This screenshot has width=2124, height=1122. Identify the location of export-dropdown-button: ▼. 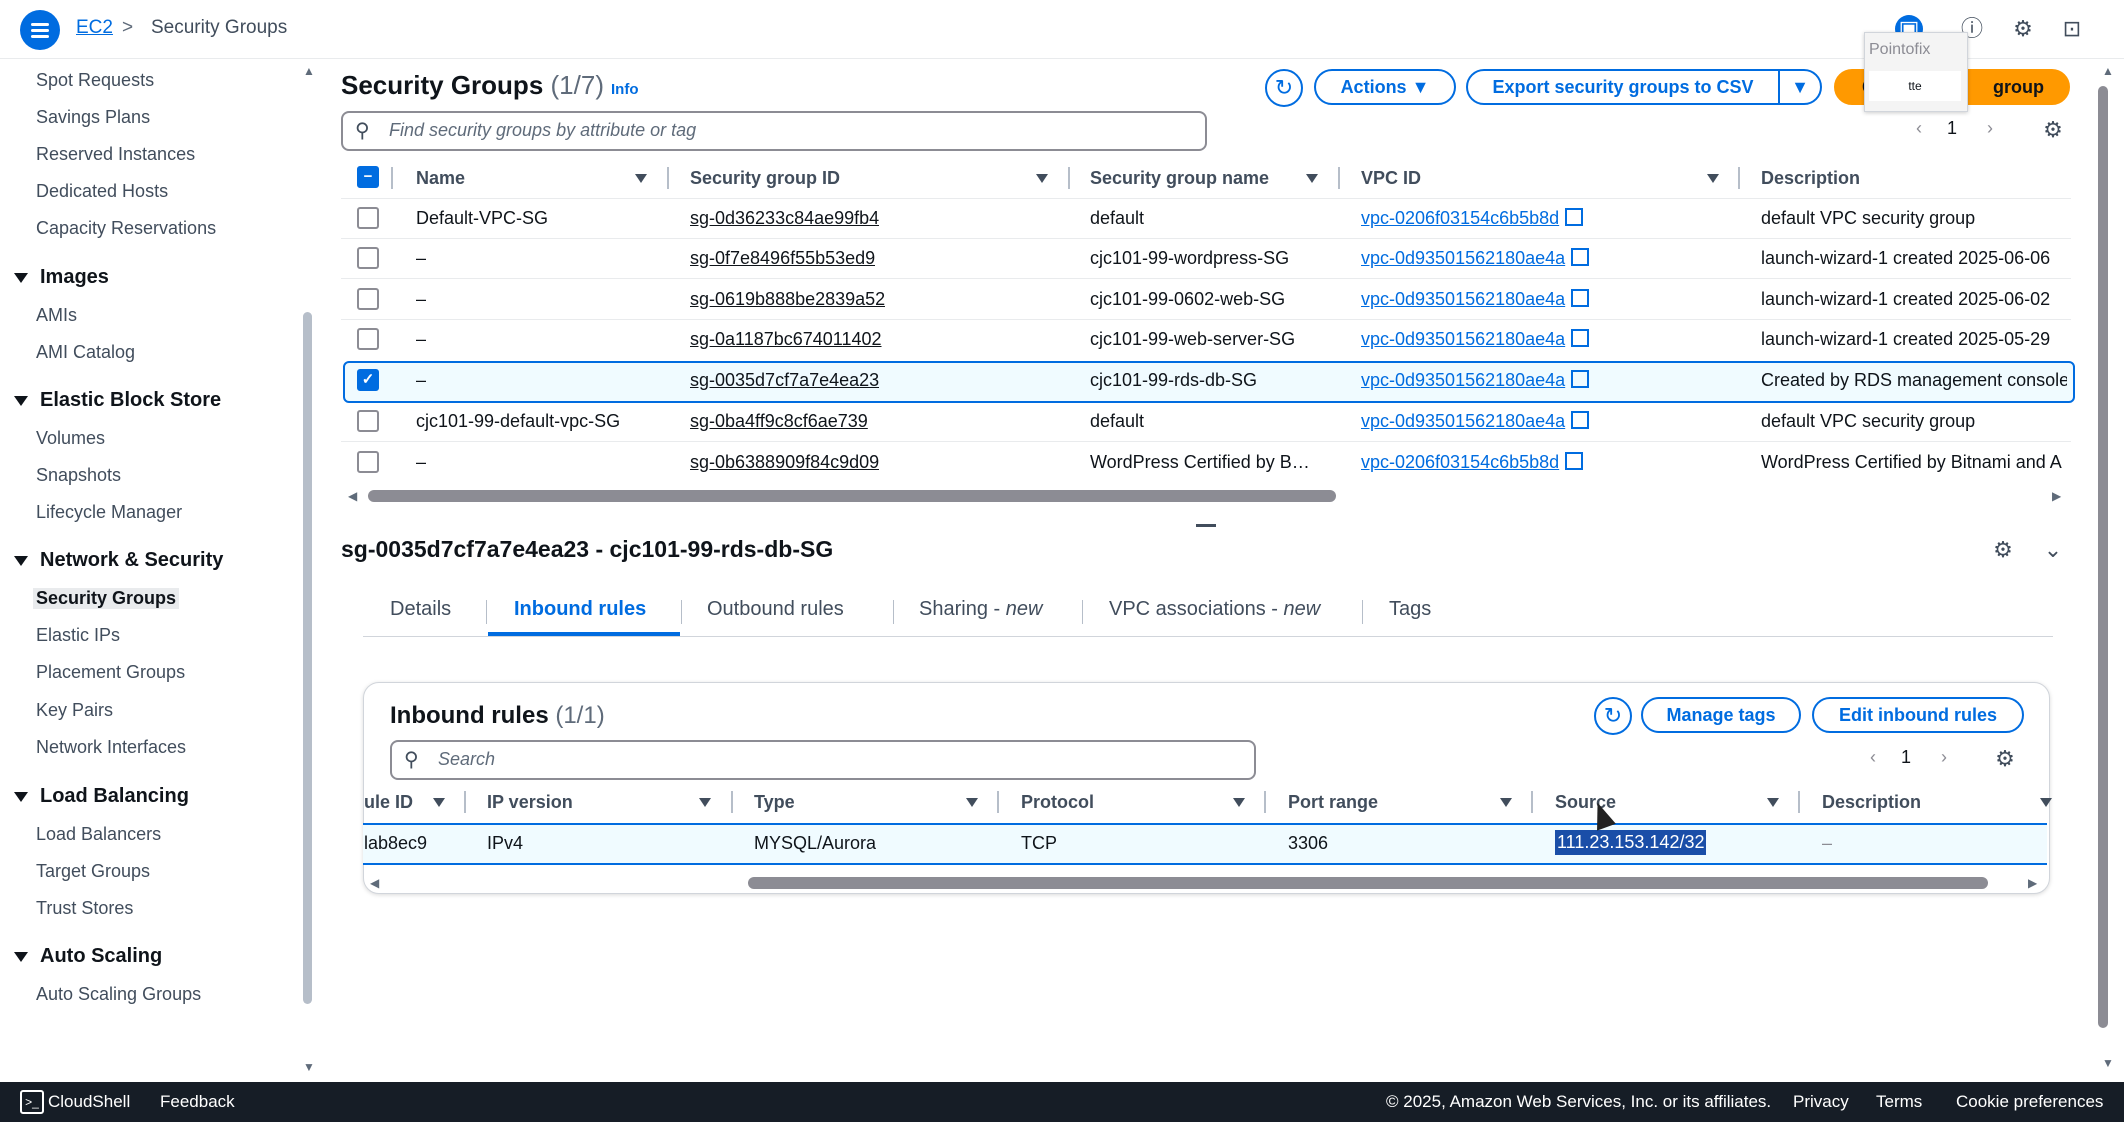
(1800, 87).